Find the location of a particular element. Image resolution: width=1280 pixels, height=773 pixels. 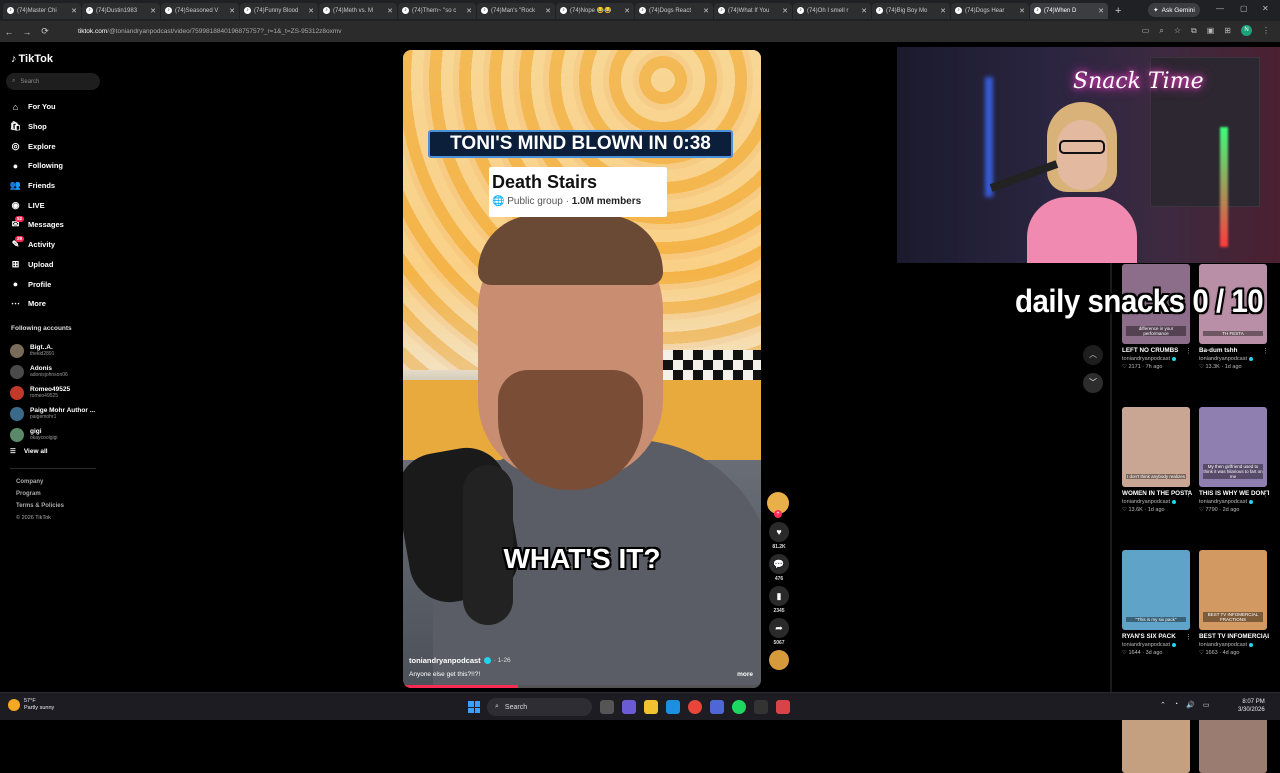

nav-item-live: ◉ LIVE is located at coordinates (37, 205).